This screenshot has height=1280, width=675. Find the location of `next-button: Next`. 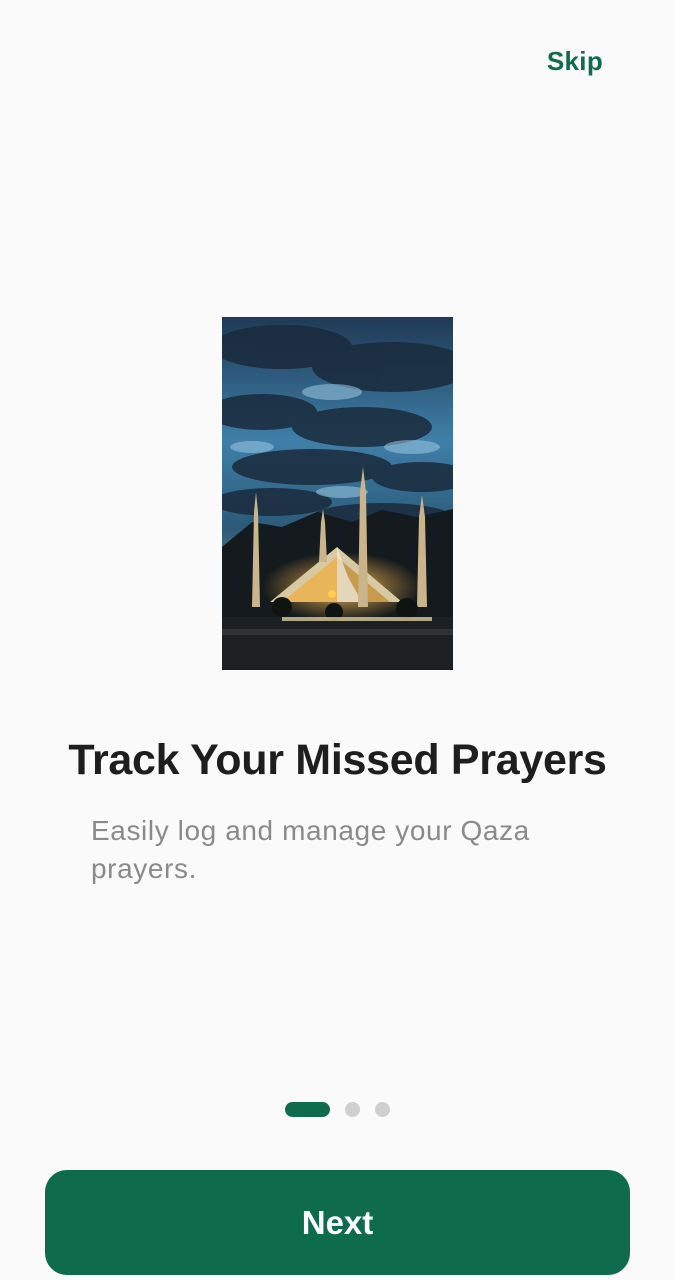

next-button: Next is located at coordinates (337, 1222).